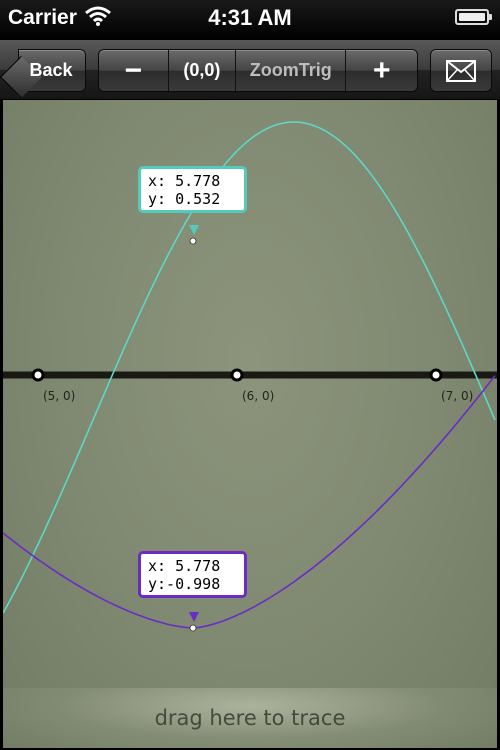 The image size is (500, 750). What do you see at coordinates (184, 584) in the screenshot?
I see `trace-y-value: y:-0.998` at bounding box center [184, 584].